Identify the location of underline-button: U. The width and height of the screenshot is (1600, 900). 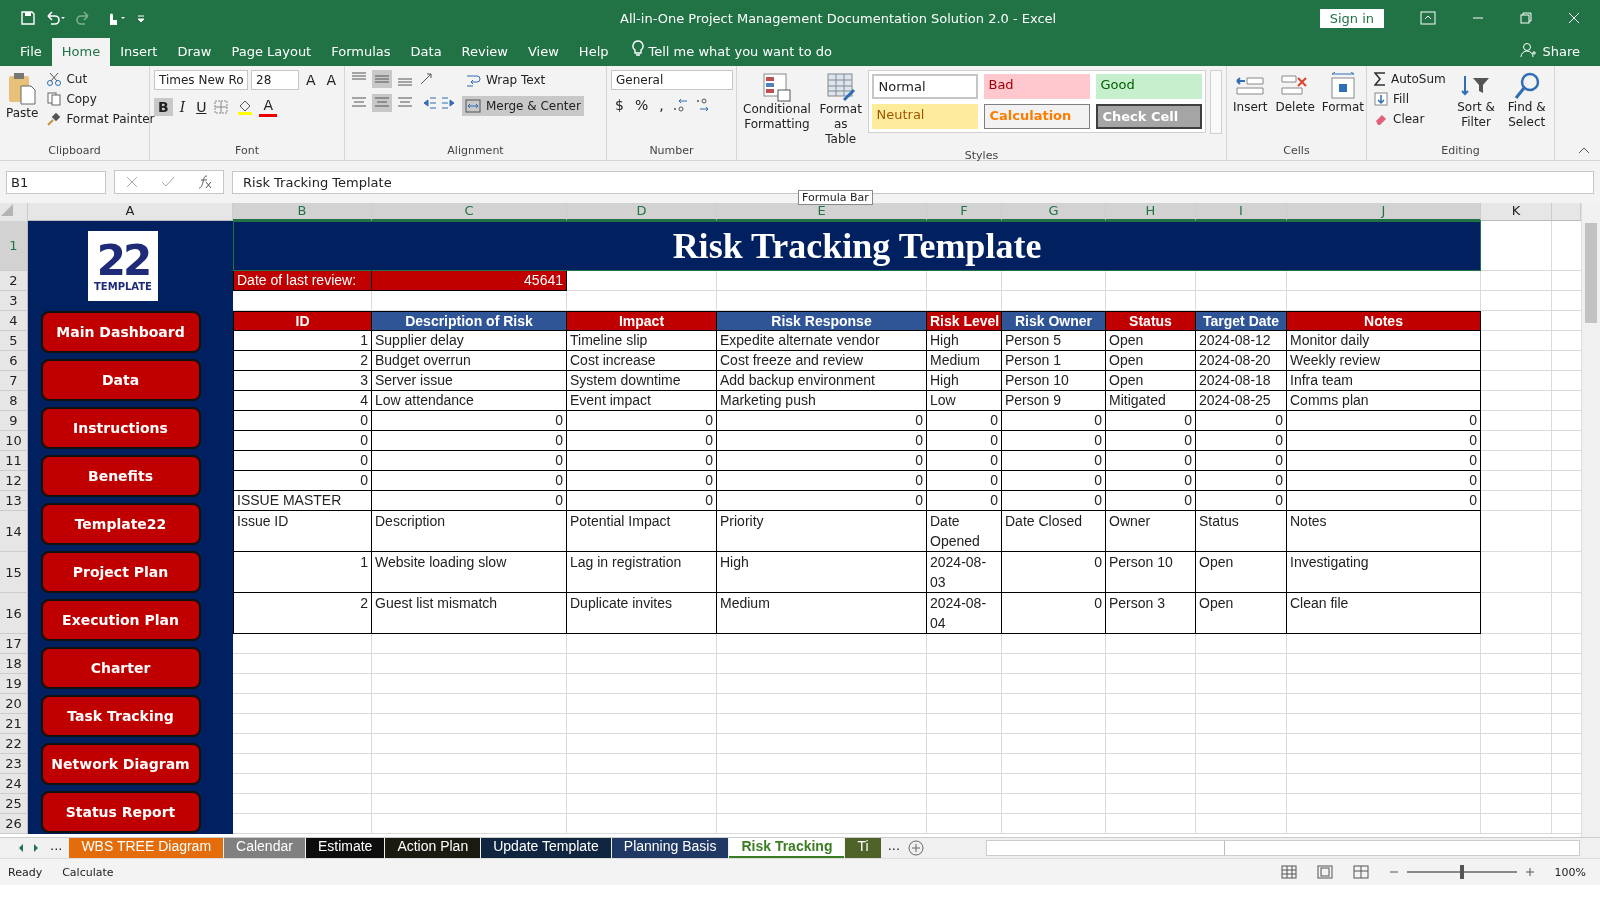
(201, 106).